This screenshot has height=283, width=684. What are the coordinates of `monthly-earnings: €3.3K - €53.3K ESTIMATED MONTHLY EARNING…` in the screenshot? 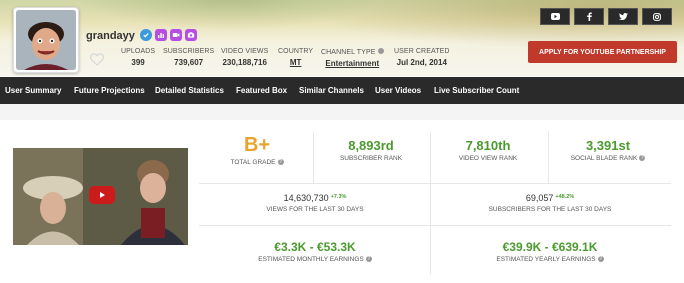 It's located at (315, 251).